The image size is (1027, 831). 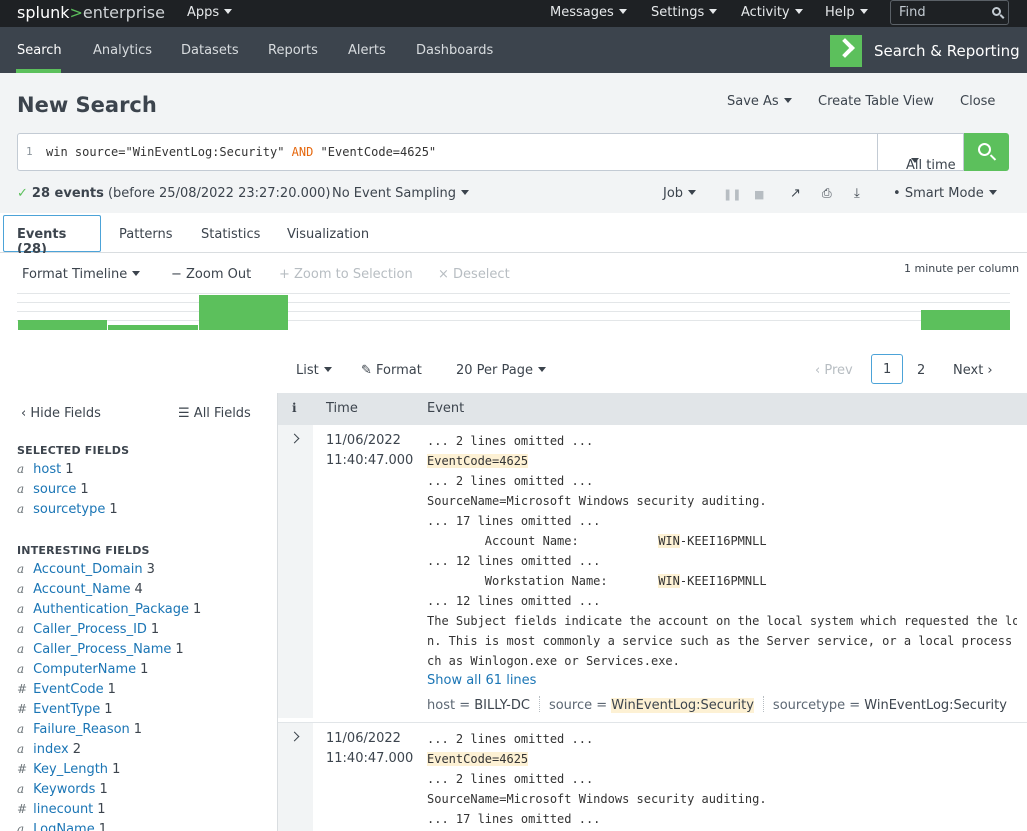 What do you see at coordinates (949, 12) in the screenshot?
I see `find-input: Find` at bounding box center [949, 12].